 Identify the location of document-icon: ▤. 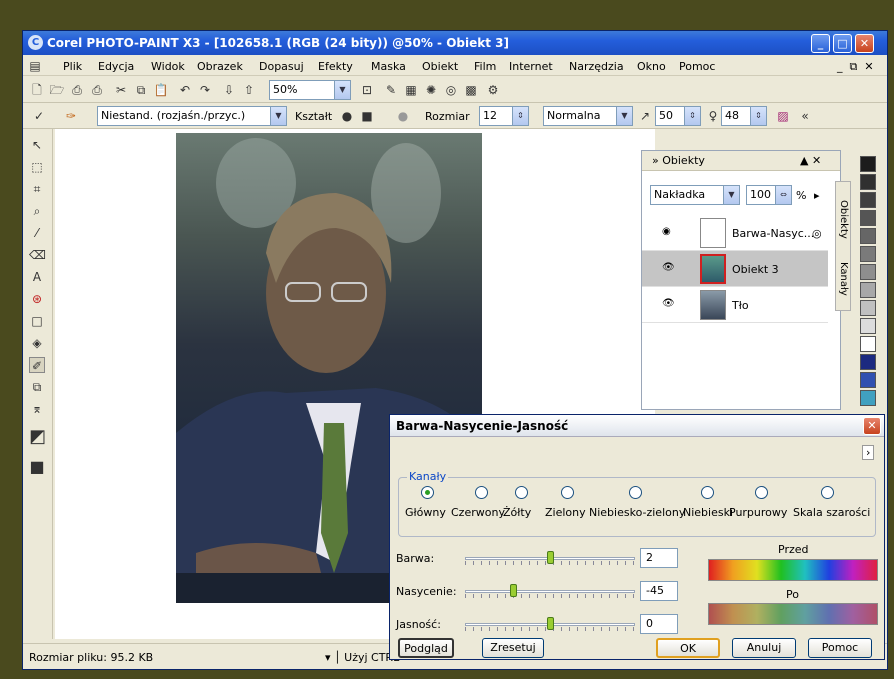
(35, 66).